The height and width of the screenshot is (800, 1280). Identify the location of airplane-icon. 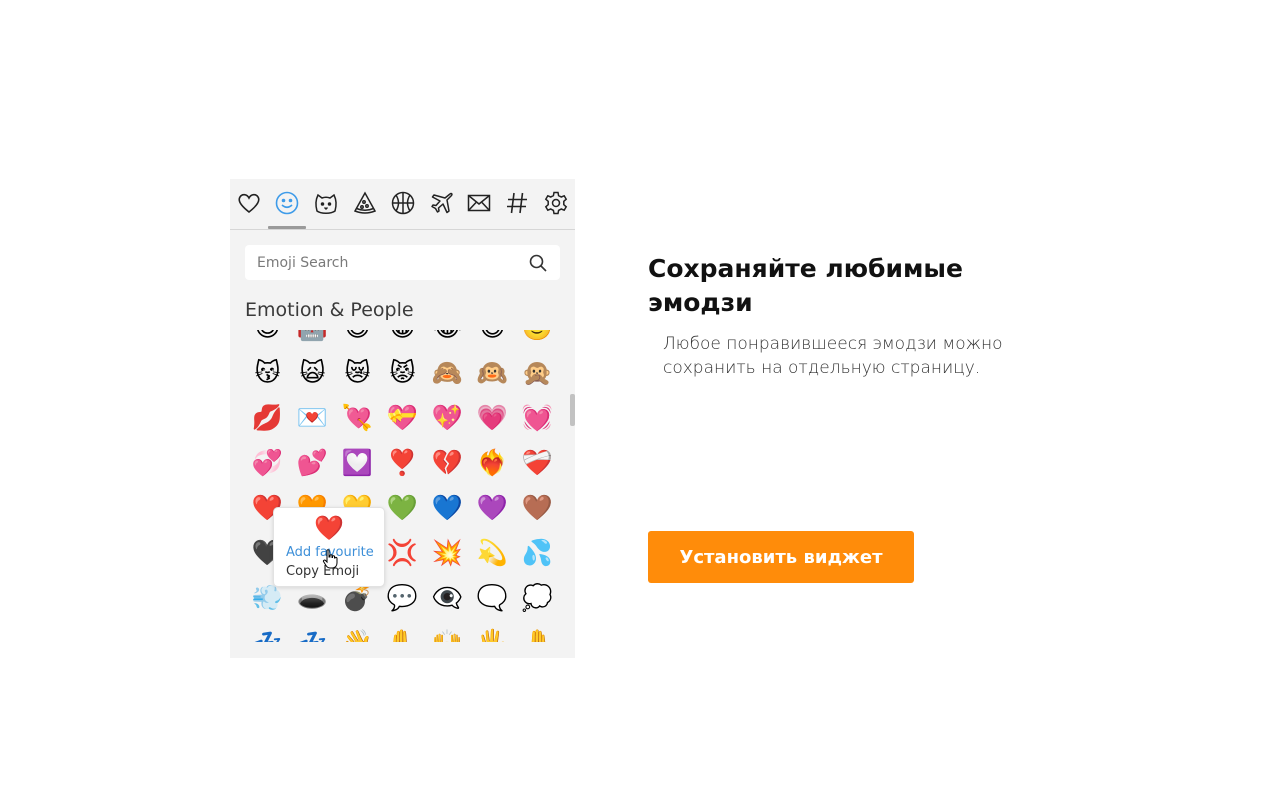
(442, 203).